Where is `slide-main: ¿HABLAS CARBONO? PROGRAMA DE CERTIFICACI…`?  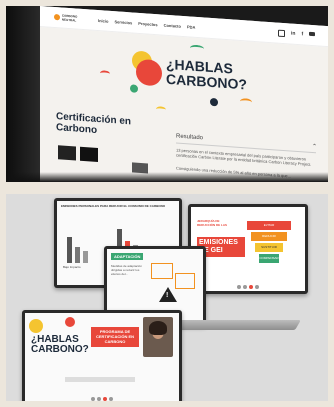
slide-main: ¿HABLAS CARBONO? PROGRAMA DE CERTIFICACI… is located at coordinates (102, 357).